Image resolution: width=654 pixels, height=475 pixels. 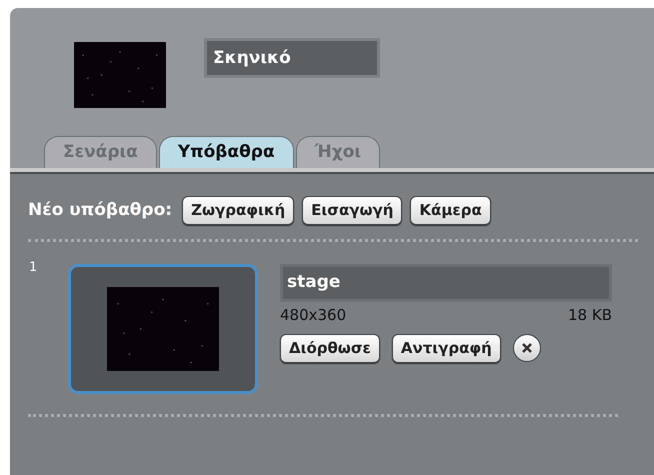 I want to click on backdrop-number: 1, so click(x=33, y=267).